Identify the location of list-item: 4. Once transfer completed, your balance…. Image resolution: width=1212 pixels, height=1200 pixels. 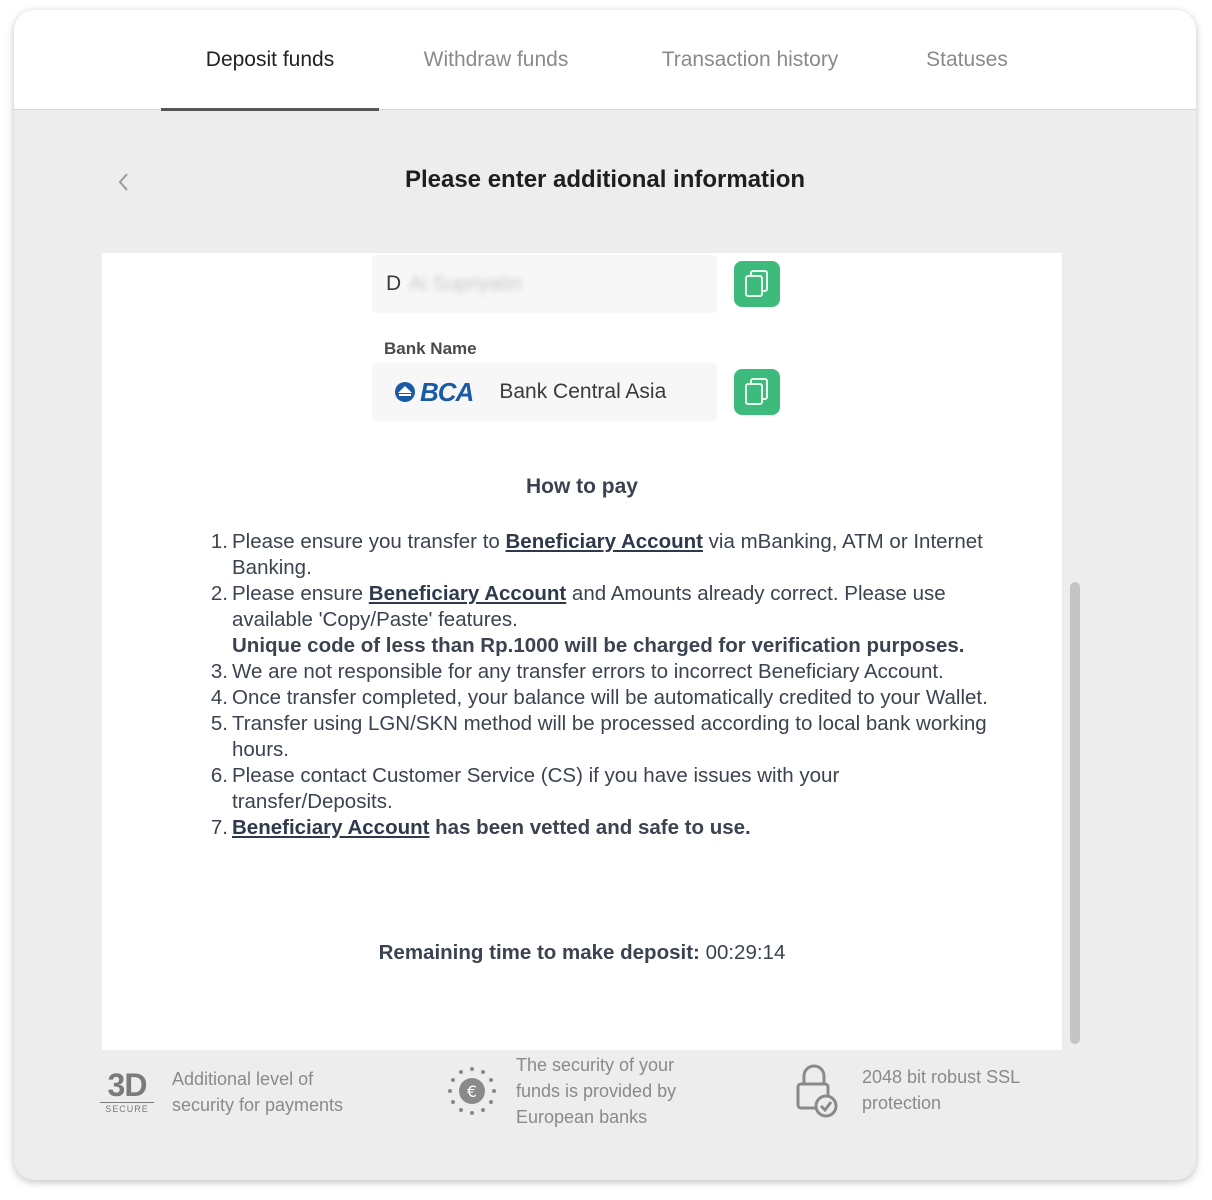
(602, 698).